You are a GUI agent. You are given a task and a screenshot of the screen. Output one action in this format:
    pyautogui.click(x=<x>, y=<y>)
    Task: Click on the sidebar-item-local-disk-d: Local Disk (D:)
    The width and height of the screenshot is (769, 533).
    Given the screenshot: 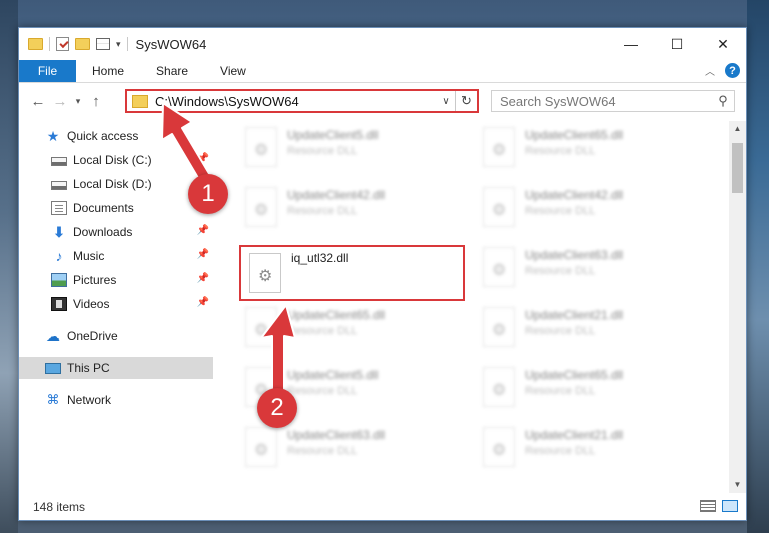 What is the action you would take?
    pyautogui.click(x=116, y=184)
    